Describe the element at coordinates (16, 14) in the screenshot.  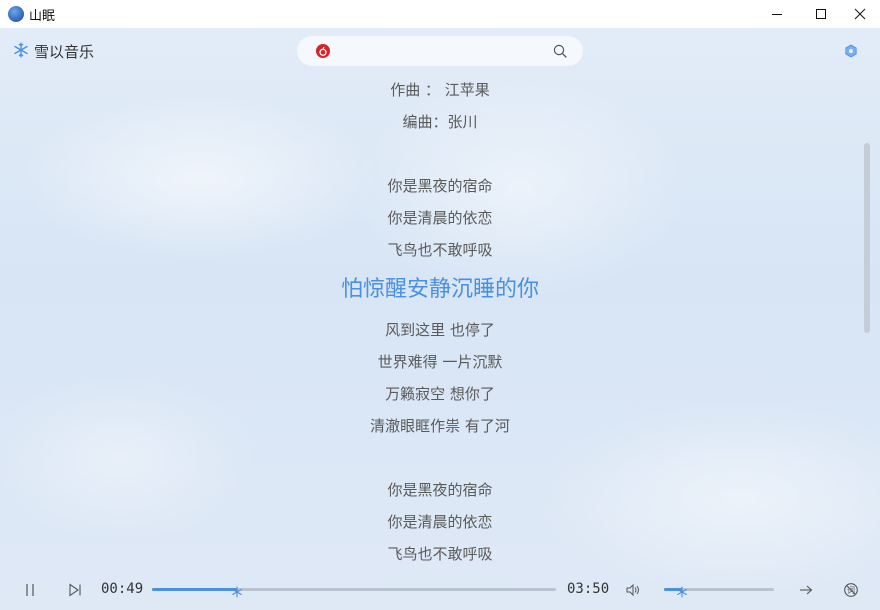
I see `app-logo-icon` at that location.